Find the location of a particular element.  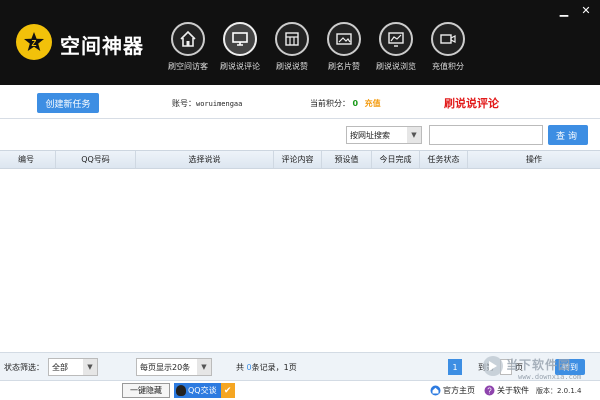

goto-page-input is located at coordinates (506, 367).